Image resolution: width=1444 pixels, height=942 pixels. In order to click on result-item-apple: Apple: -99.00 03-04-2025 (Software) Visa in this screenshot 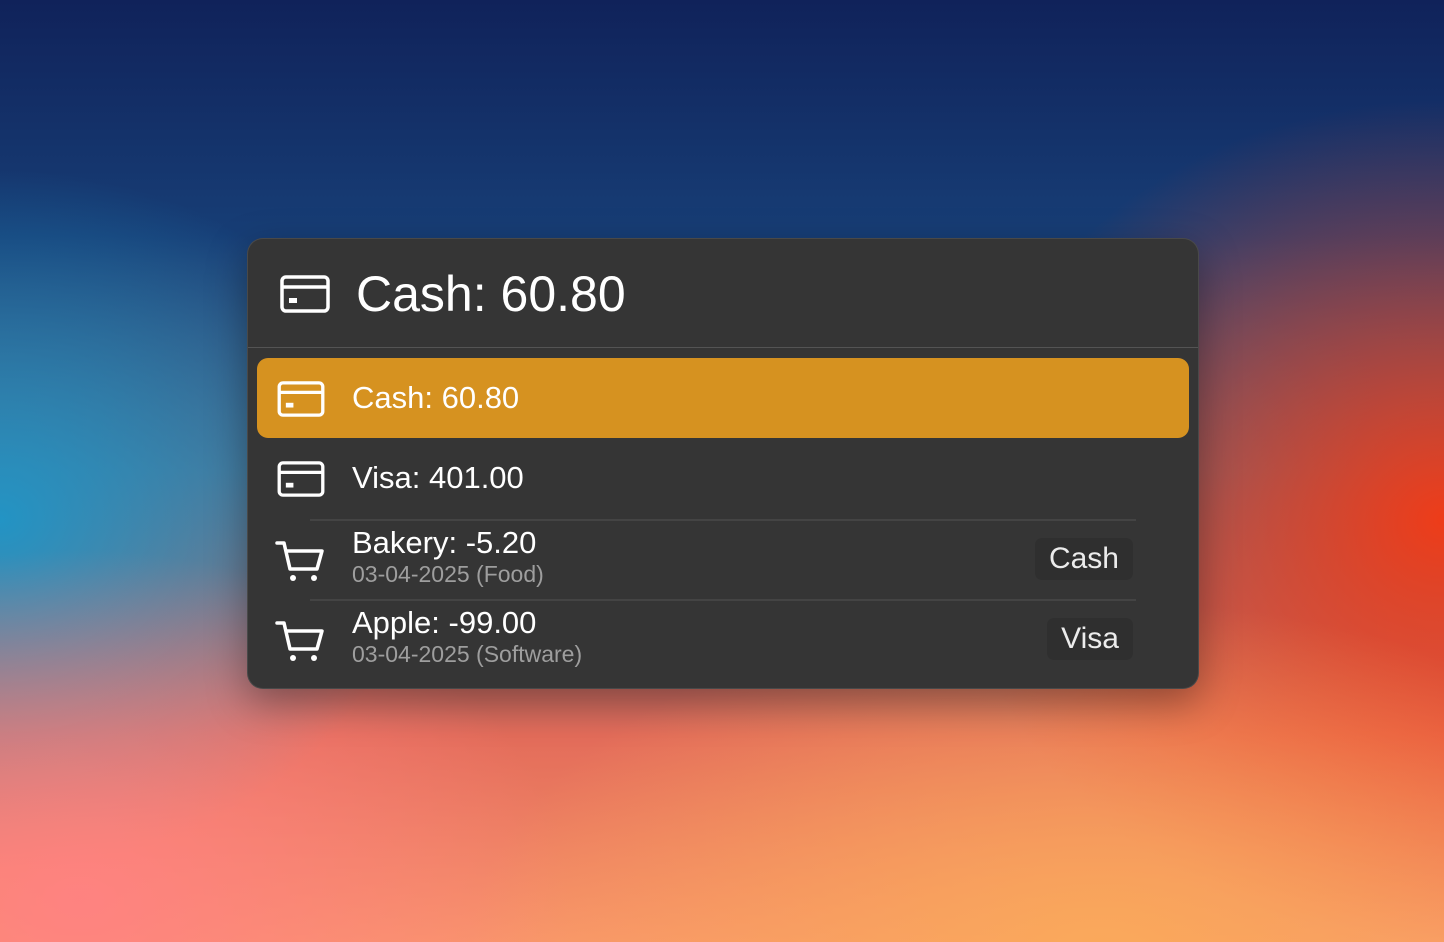, I will do `click(723, 639)`.